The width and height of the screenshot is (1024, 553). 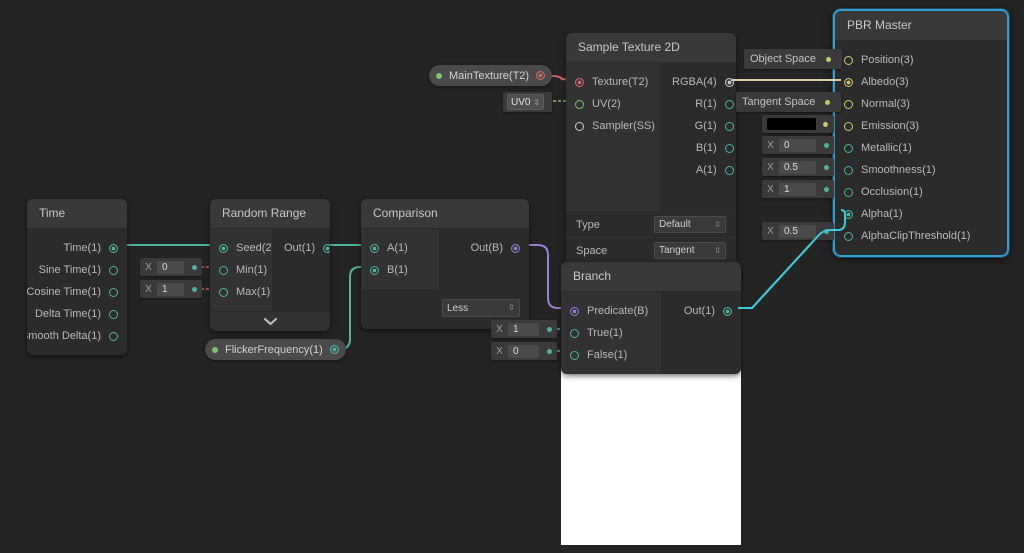 I want to click on true-value: 1, so click(x=523, y=329).